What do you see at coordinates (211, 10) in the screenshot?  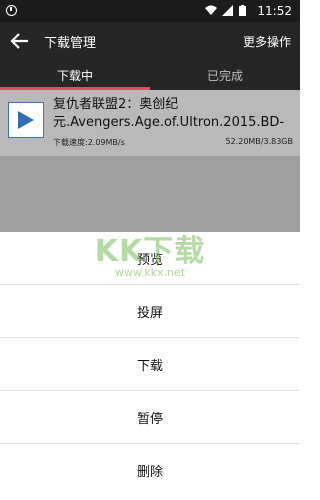 I see `wifi-icon` at bounding box center [211, 10].